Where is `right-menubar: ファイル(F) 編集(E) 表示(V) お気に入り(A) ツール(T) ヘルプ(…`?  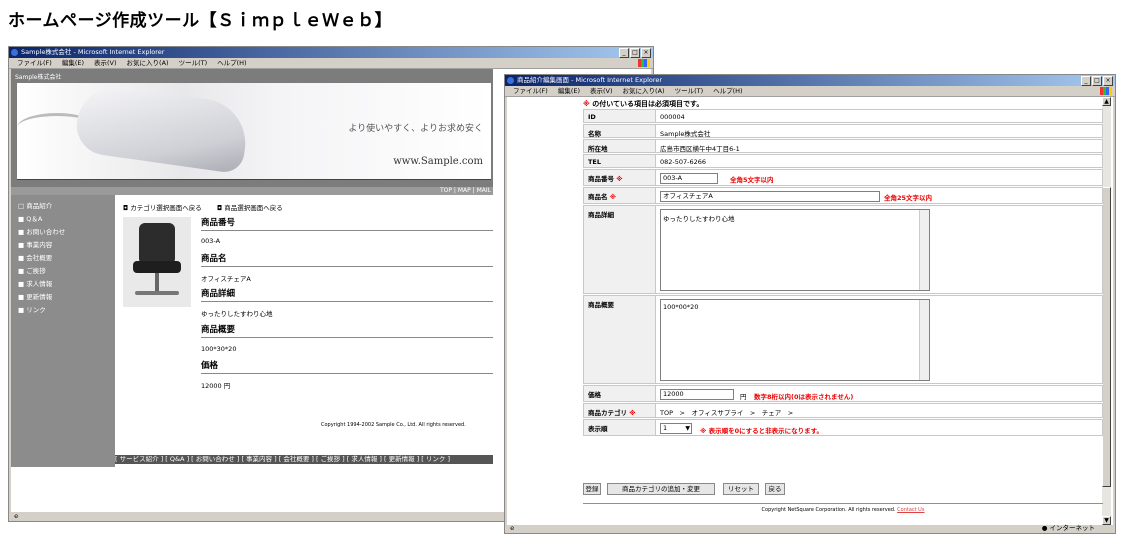
right-menubar: ファイル(F) 編集(E) 表示(V) お気に入り(A) ツール(T) ヘルプ(… is located at coordinates (810, 91).